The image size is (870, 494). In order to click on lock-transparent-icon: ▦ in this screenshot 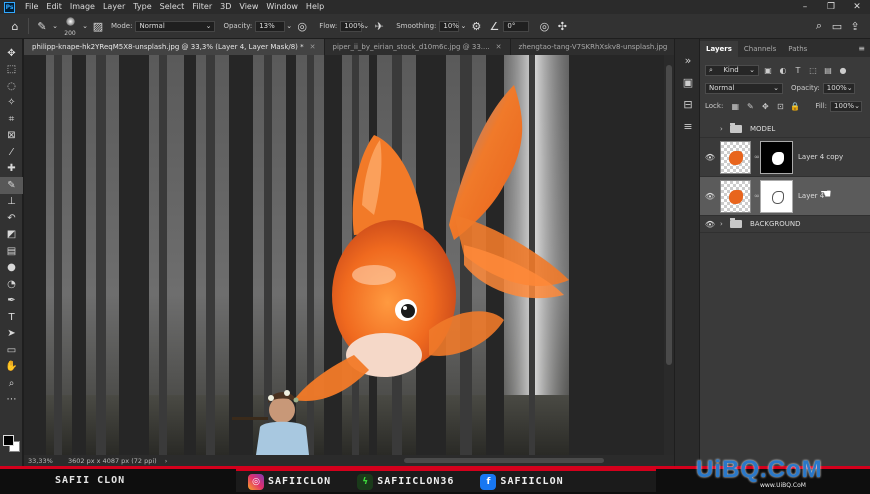, I will do `click(735, 106)`.